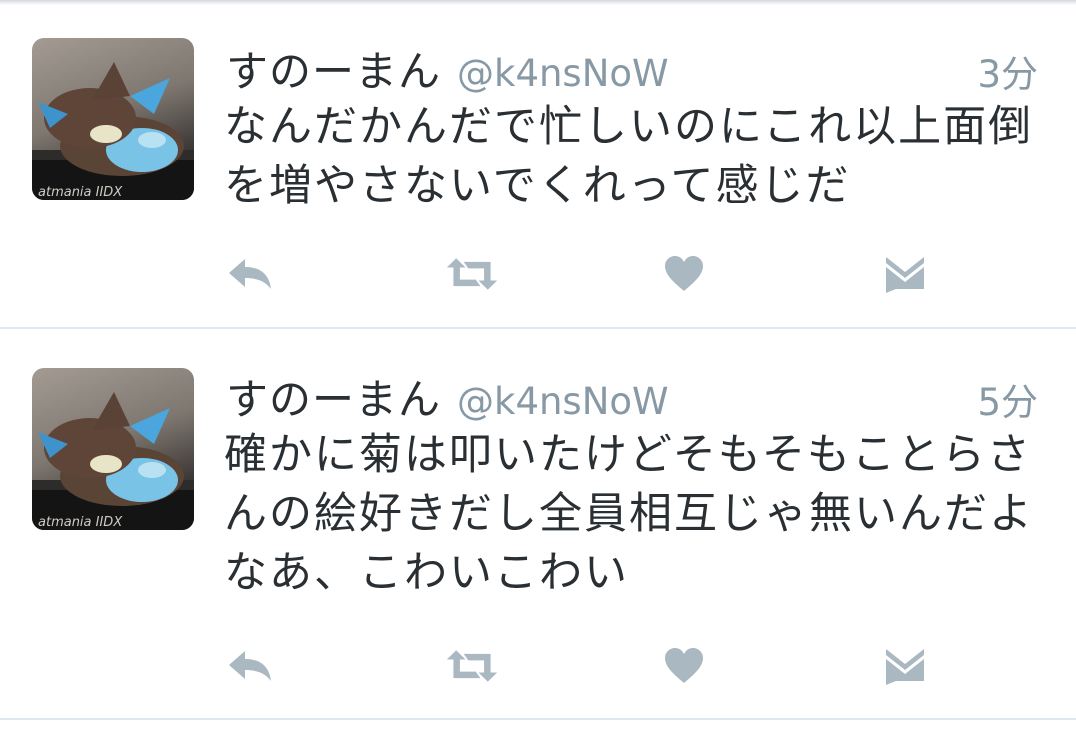 This screenshot has height=730, width=1076. What do you see at coordinates (1007, 399) in the screenshot?
I see `timestamp: 5分` at bounding box center [1007, 399].